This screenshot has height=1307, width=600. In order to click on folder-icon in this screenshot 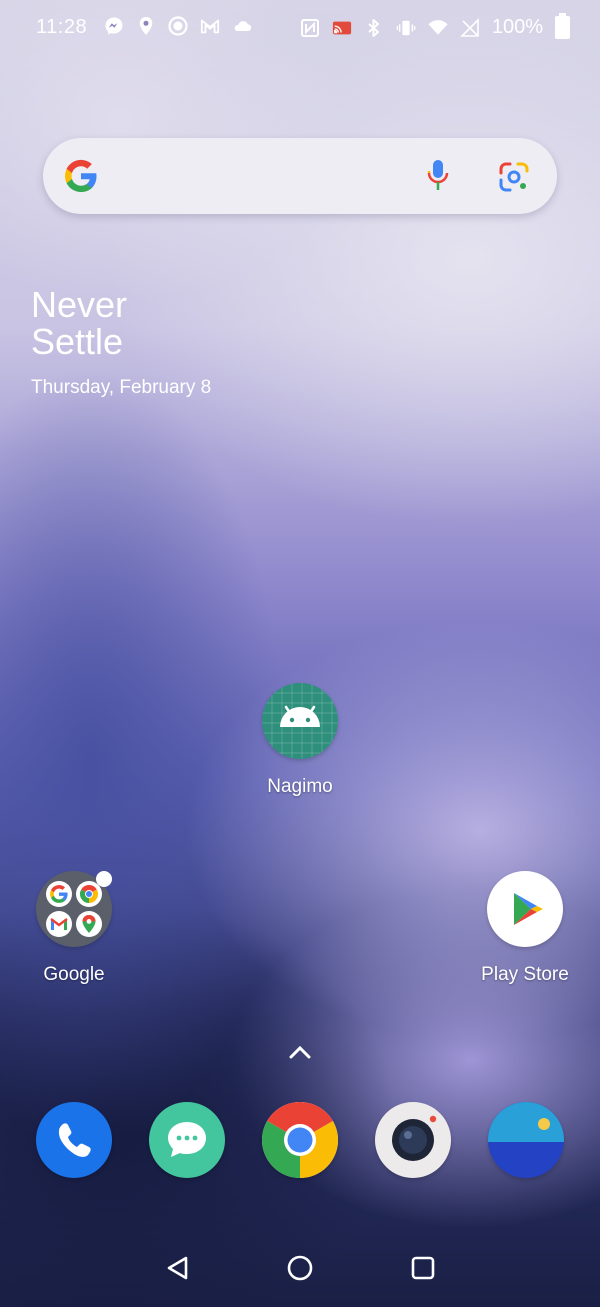, I will do `click(74, 909)`.